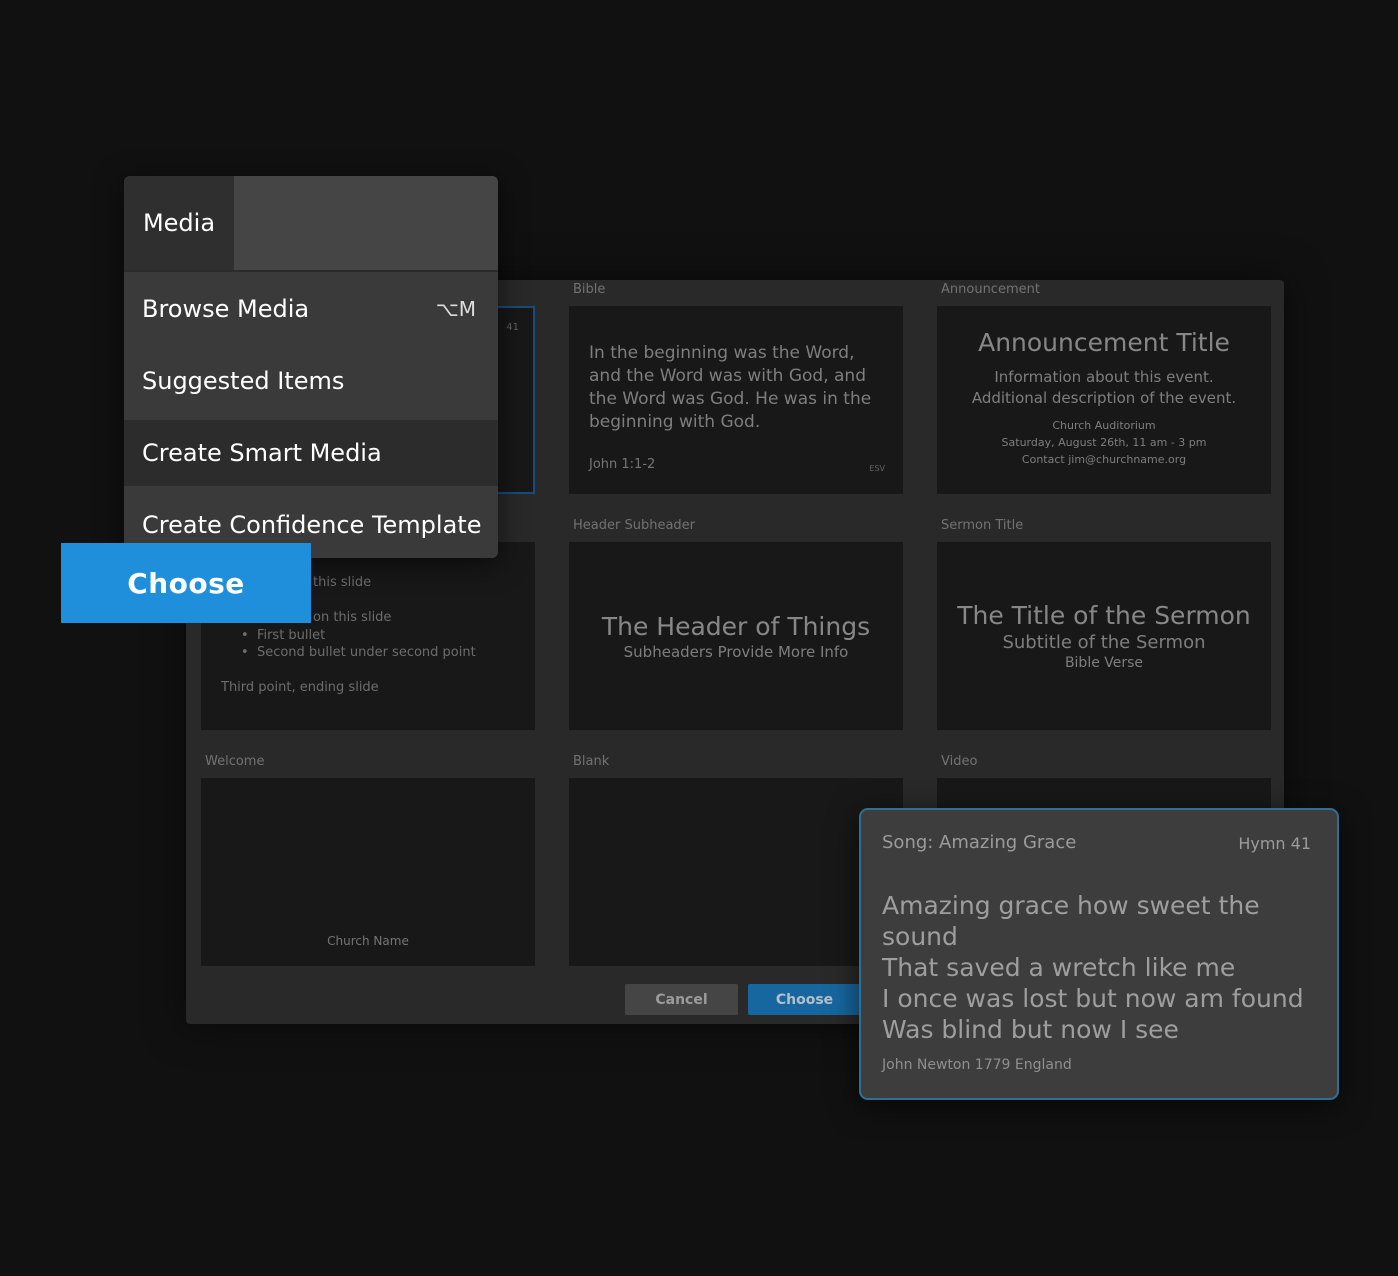 The width and height of the screenshot is (1398, 1276). I want to click on template-label-announcement: Announcement, so click(990, 289).